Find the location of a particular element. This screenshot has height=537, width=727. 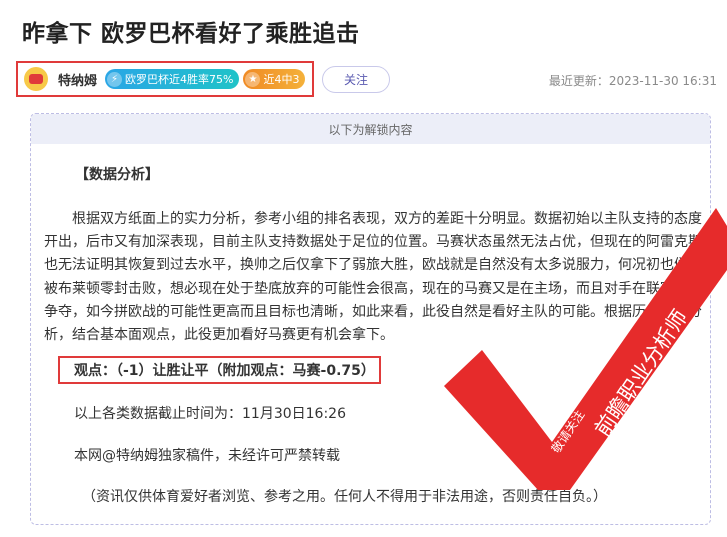

author-avatar is located at coordinates (36, 79).